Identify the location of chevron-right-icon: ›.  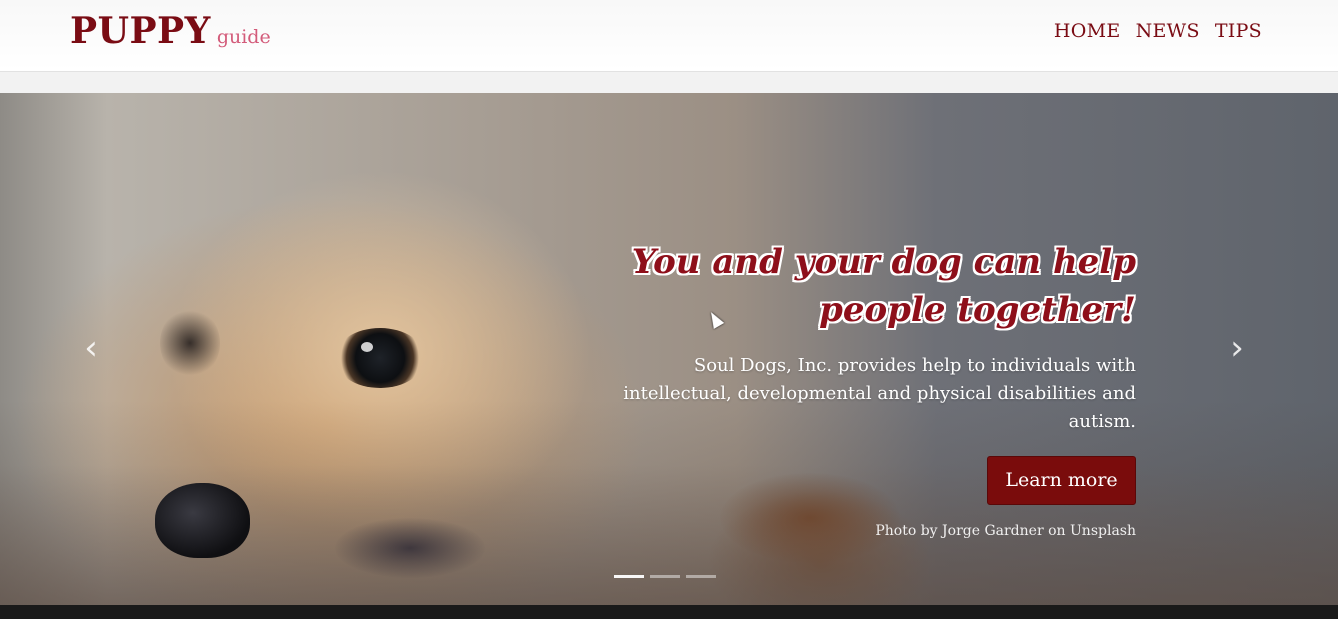
(1237, 348).